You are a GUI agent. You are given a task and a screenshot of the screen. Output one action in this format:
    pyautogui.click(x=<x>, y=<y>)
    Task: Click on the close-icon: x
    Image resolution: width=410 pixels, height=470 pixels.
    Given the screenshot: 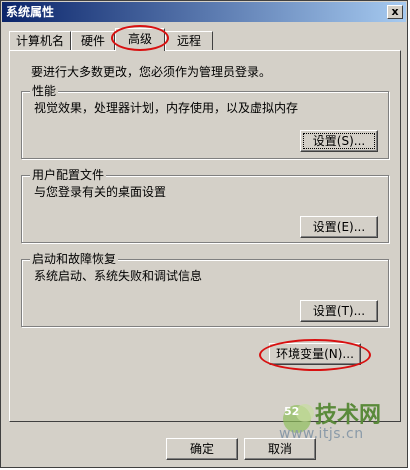 What is the action you would take?
    pyautogui.click(x=395, y=11)
    